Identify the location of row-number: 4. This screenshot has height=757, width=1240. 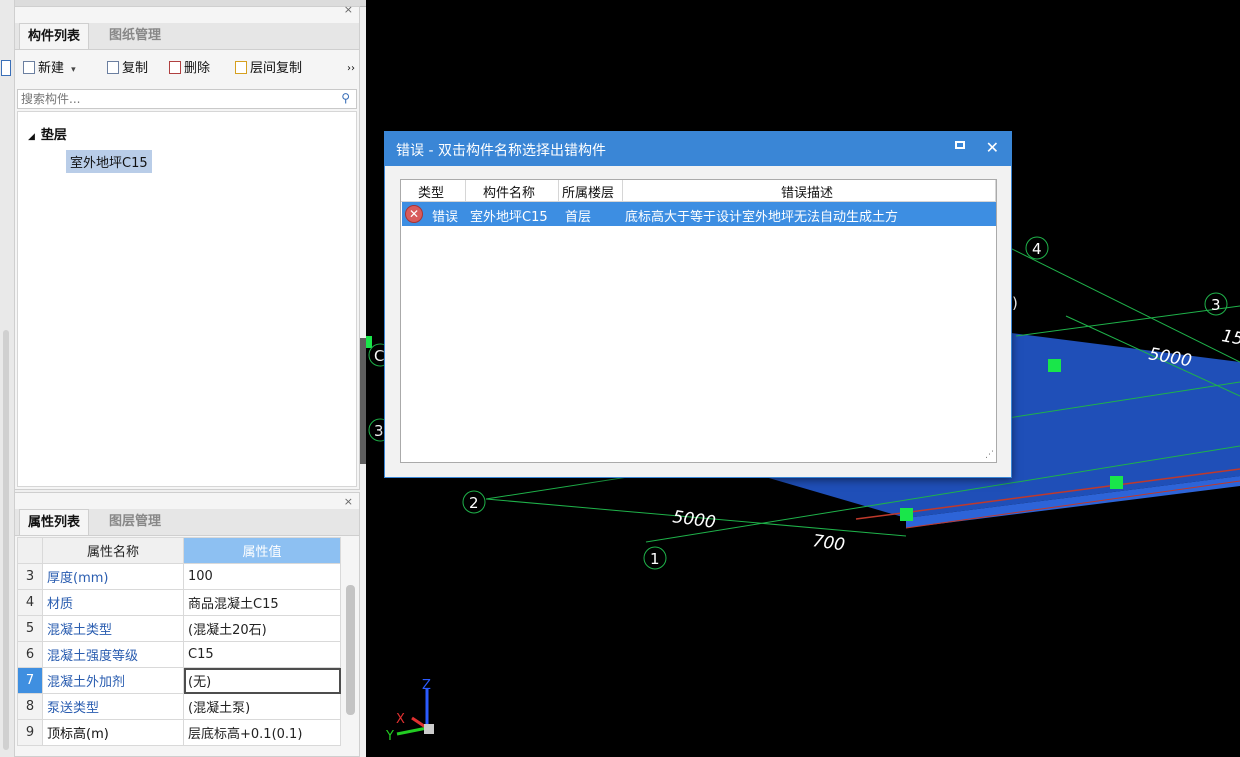
(30, 602).